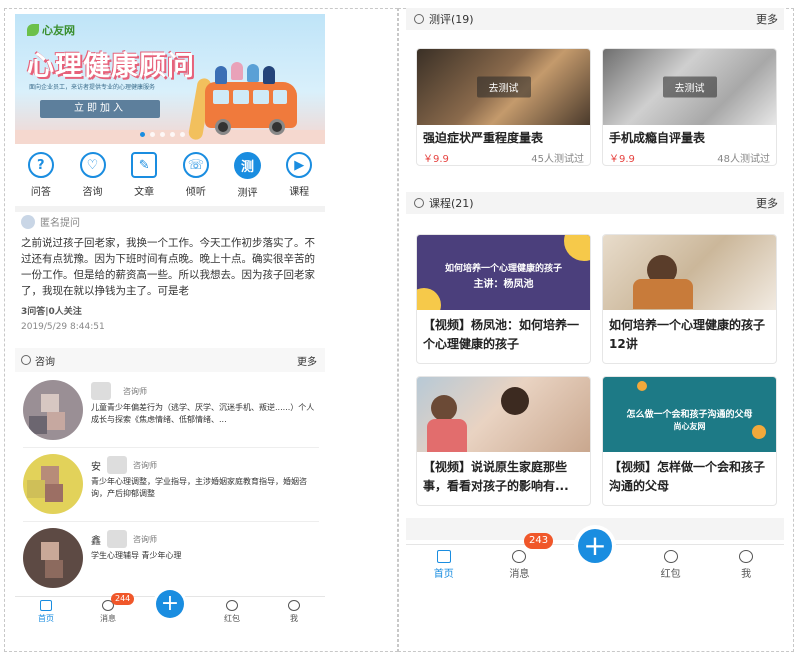  I want to click on consultant-desc: 青少年心理调整，学业指导，主涉婚姻家庭教育指导，婚姻咨询，产后抑郁调整, so click(199, 487).